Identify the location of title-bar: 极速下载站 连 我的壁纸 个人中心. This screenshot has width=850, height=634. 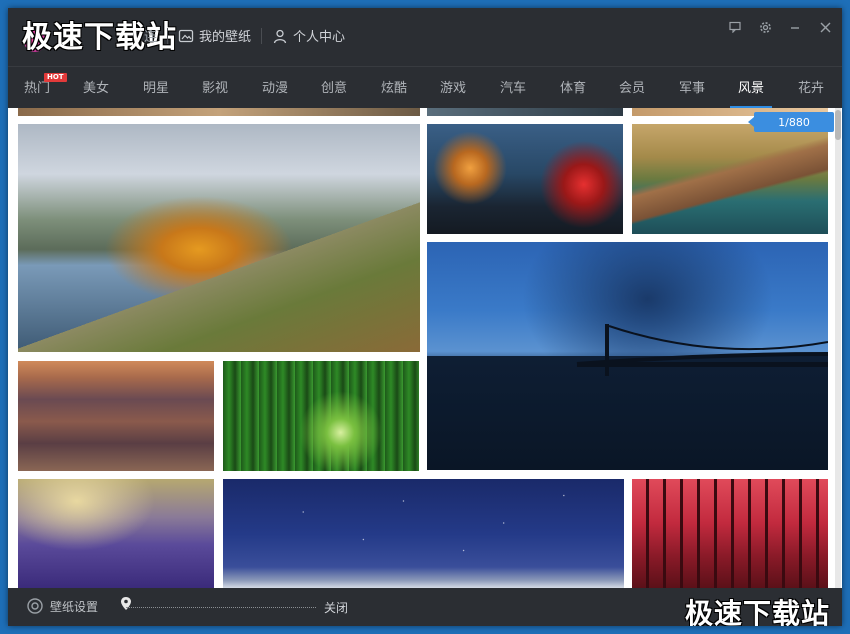
(425, 37).